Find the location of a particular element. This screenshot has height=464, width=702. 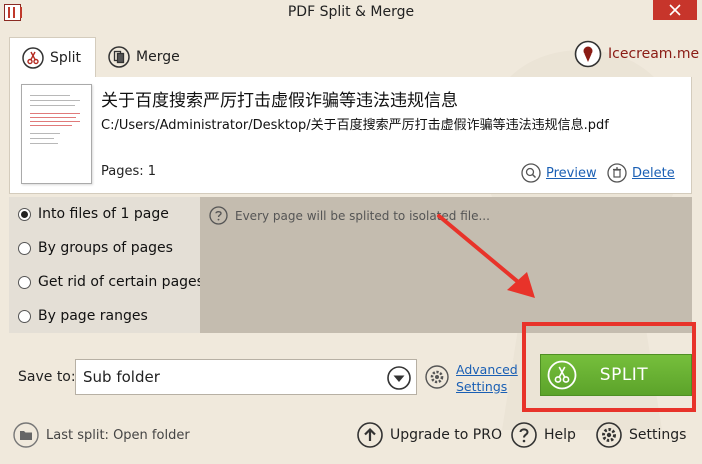

file-name: 关于百度搜索严厉打击虚假诈骗等违法违规信息 is located at coordinates (279, 101).